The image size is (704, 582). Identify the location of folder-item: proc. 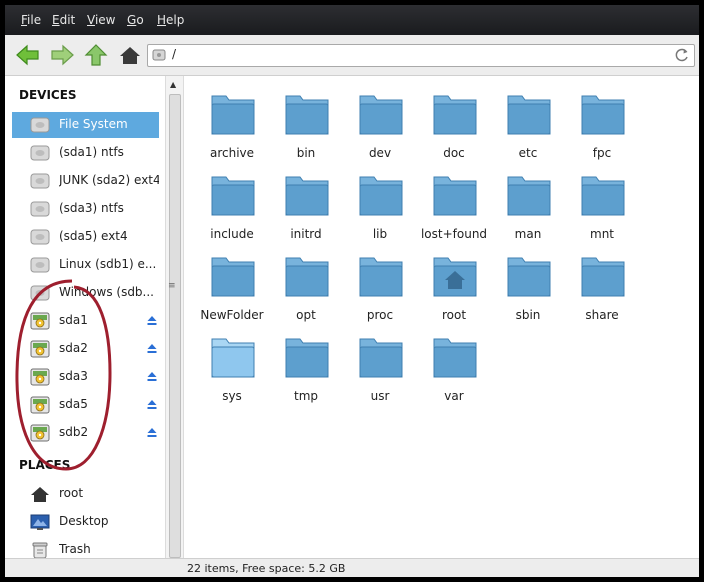
(380, 287).